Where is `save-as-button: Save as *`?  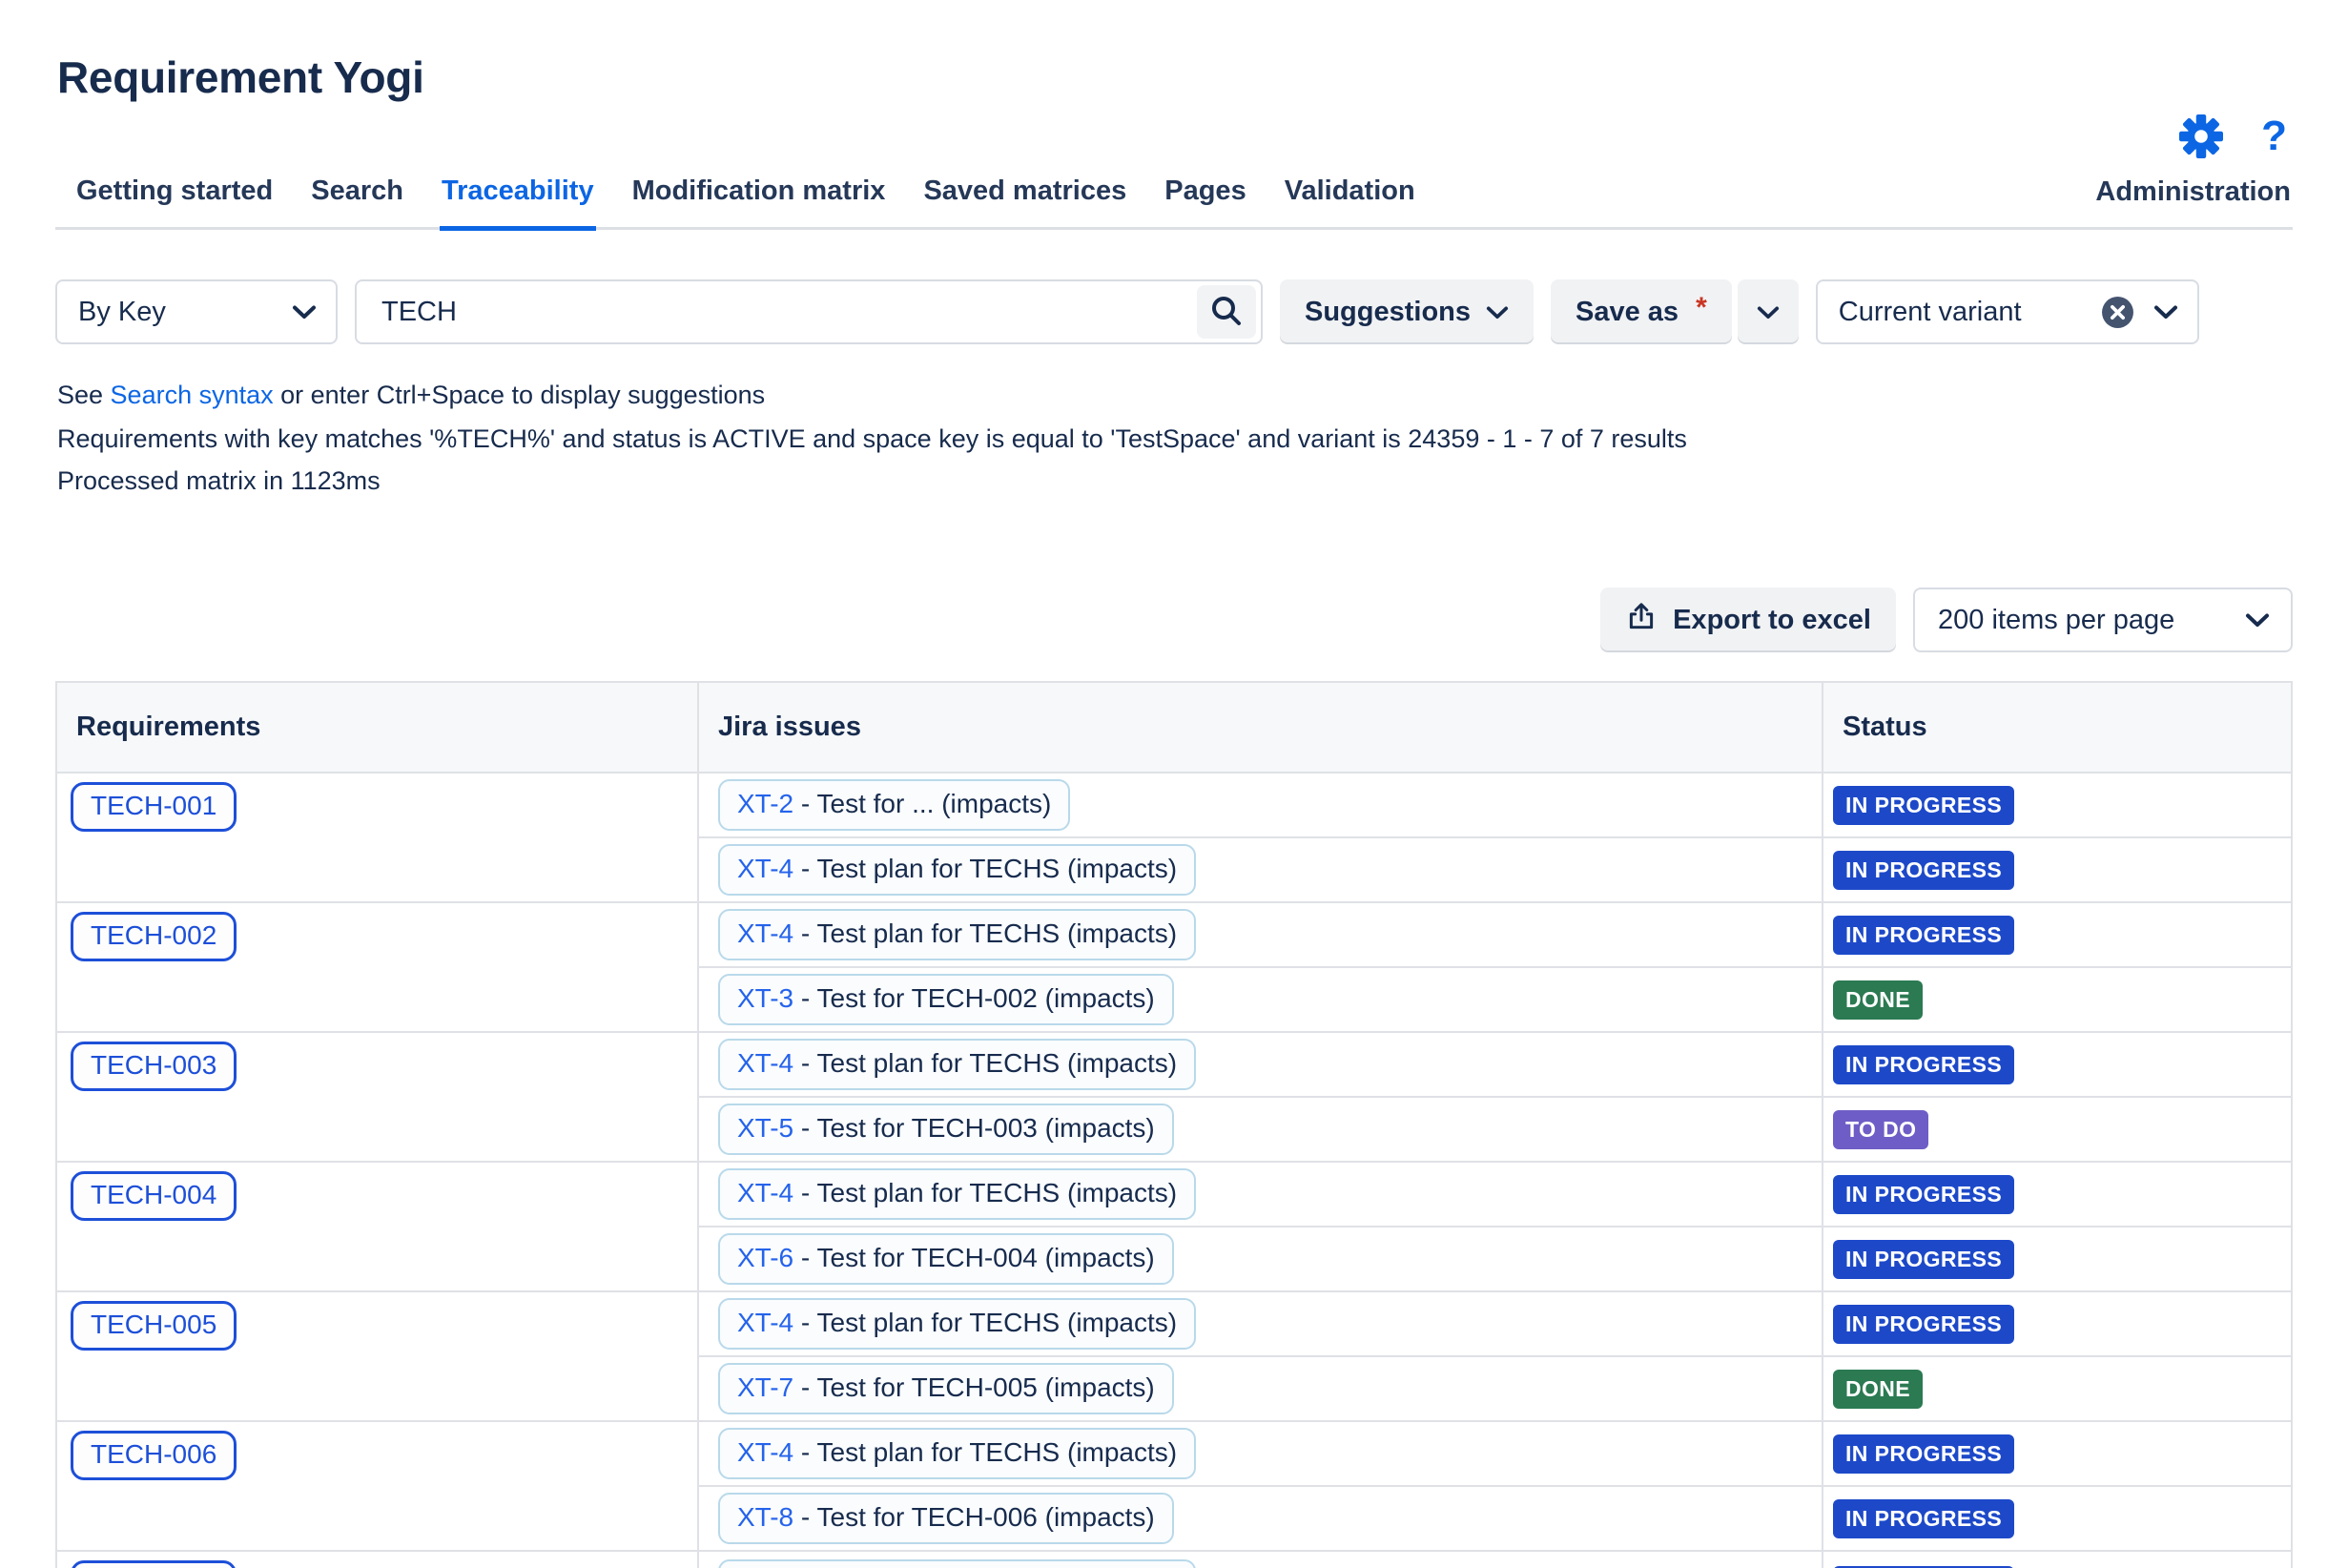
save-as-button: Save as * is located at coordinates (1641, 312).